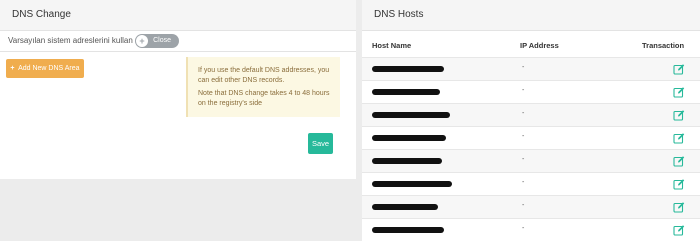  I want to click on default-dns-toggle: + Close, so click(157, 41).